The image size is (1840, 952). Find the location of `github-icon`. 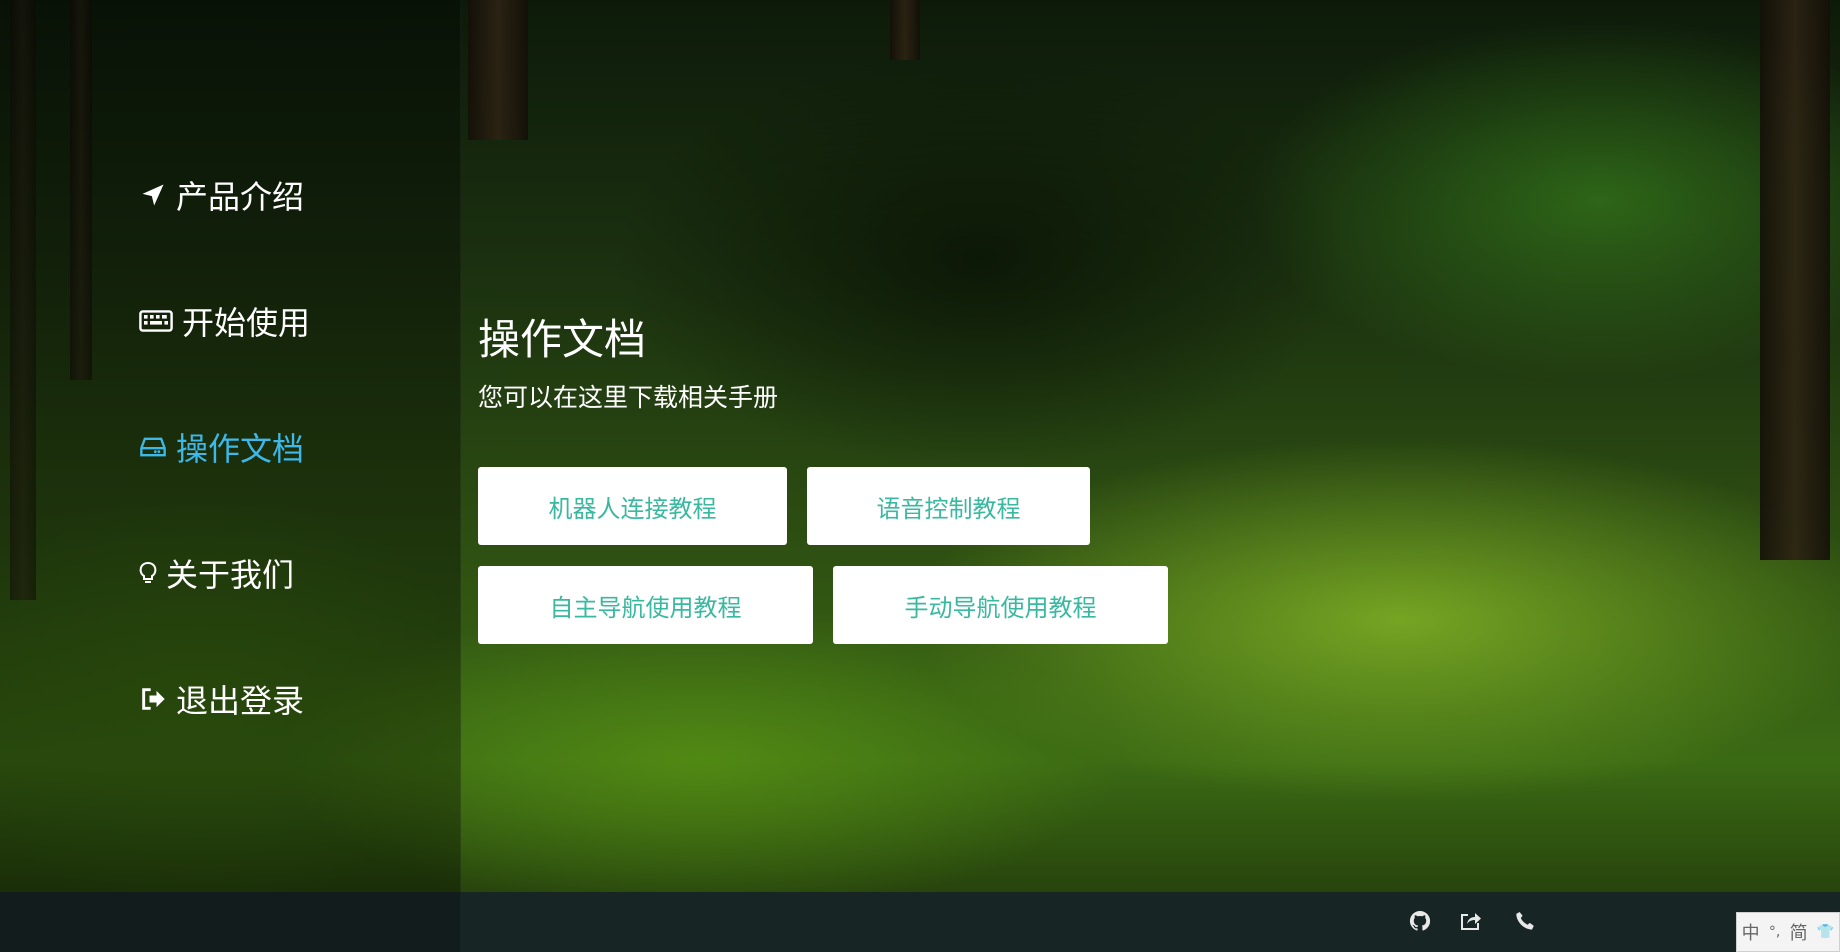

github-icon is located at coordinates (1420, 921).